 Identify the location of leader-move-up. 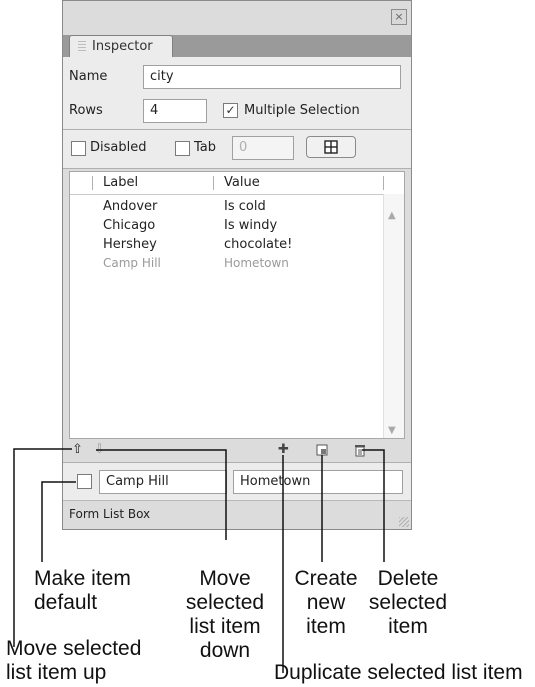
(42, 547).